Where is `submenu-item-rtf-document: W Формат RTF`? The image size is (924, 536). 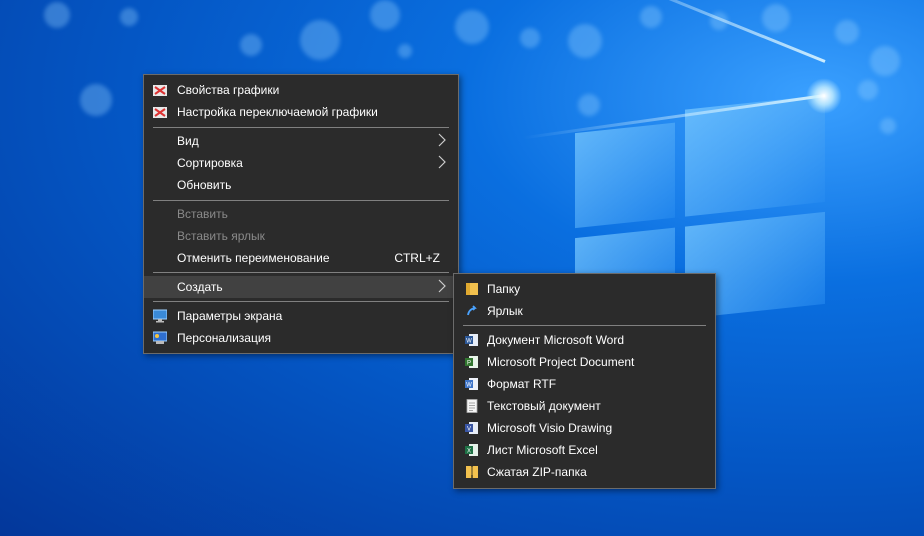
submenu-item-rtf-document: W Формат RTF is located at coordinates (584, 384).